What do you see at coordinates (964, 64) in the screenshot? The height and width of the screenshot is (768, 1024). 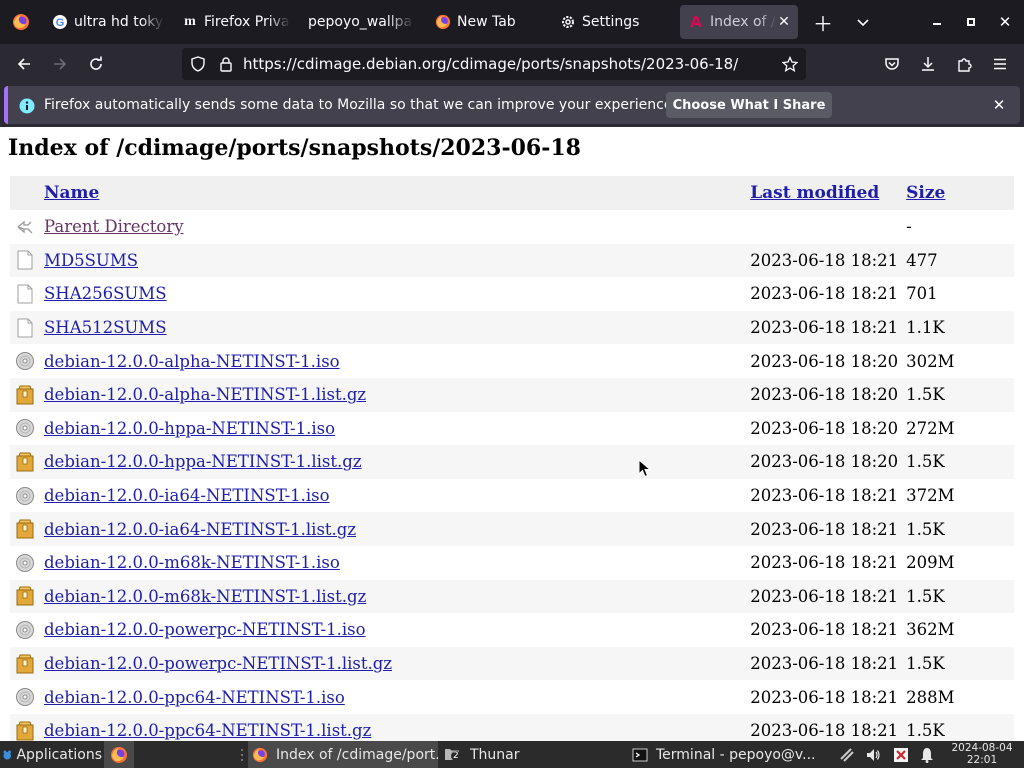 I see `extensions-button` at bounding box center [964, 64].